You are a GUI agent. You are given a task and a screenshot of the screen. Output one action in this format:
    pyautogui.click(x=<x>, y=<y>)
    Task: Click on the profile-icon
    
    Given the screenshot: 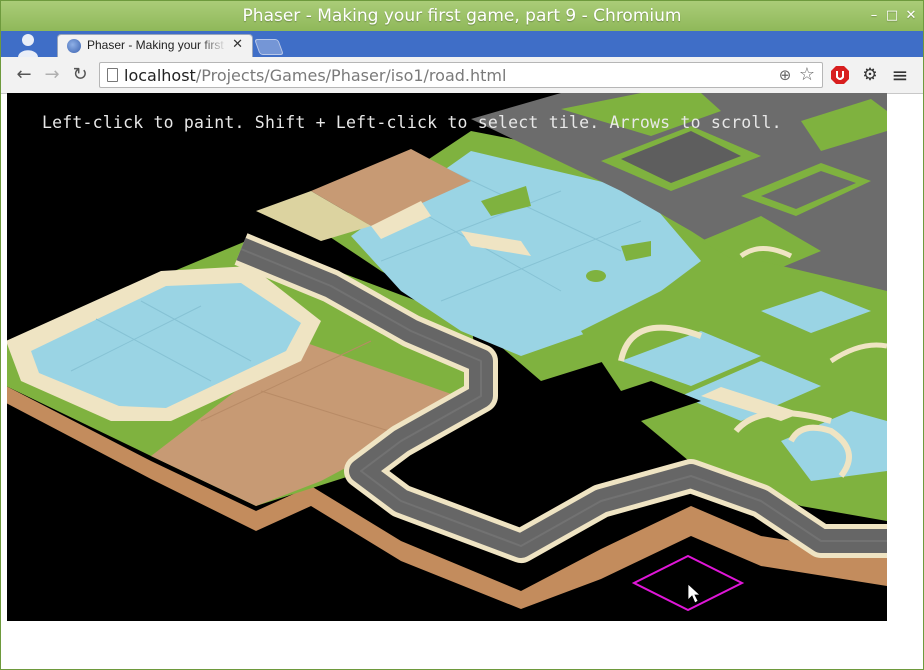 What is the action you would take?
    pyautogui.click(x=28, y=44)
    